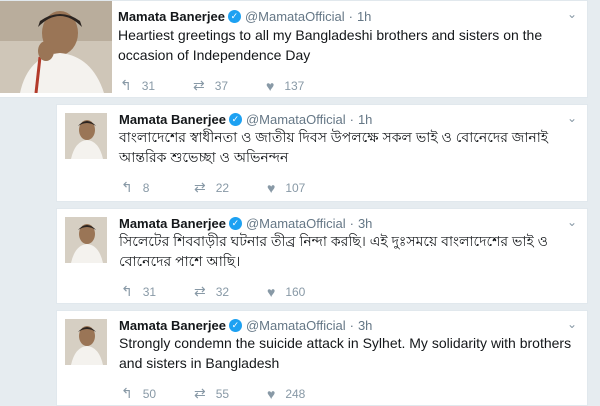 This screenshot has width=600, height=406. I want to click on like-button: ♥ 248, so click(303, 394).